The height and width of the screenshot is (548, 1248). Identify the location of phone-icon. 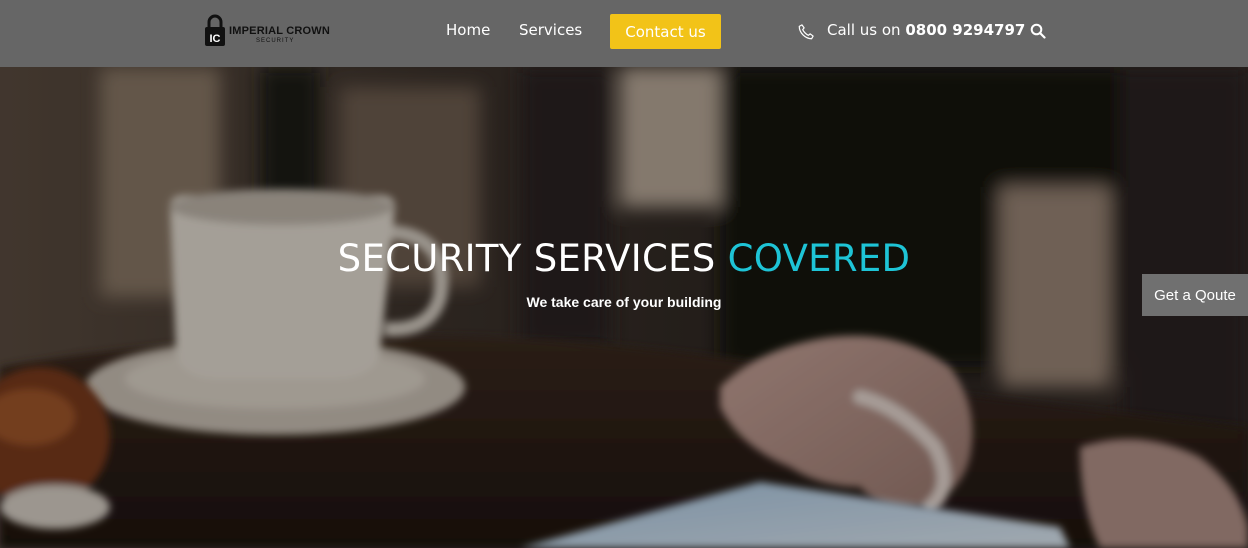
(806, 32).